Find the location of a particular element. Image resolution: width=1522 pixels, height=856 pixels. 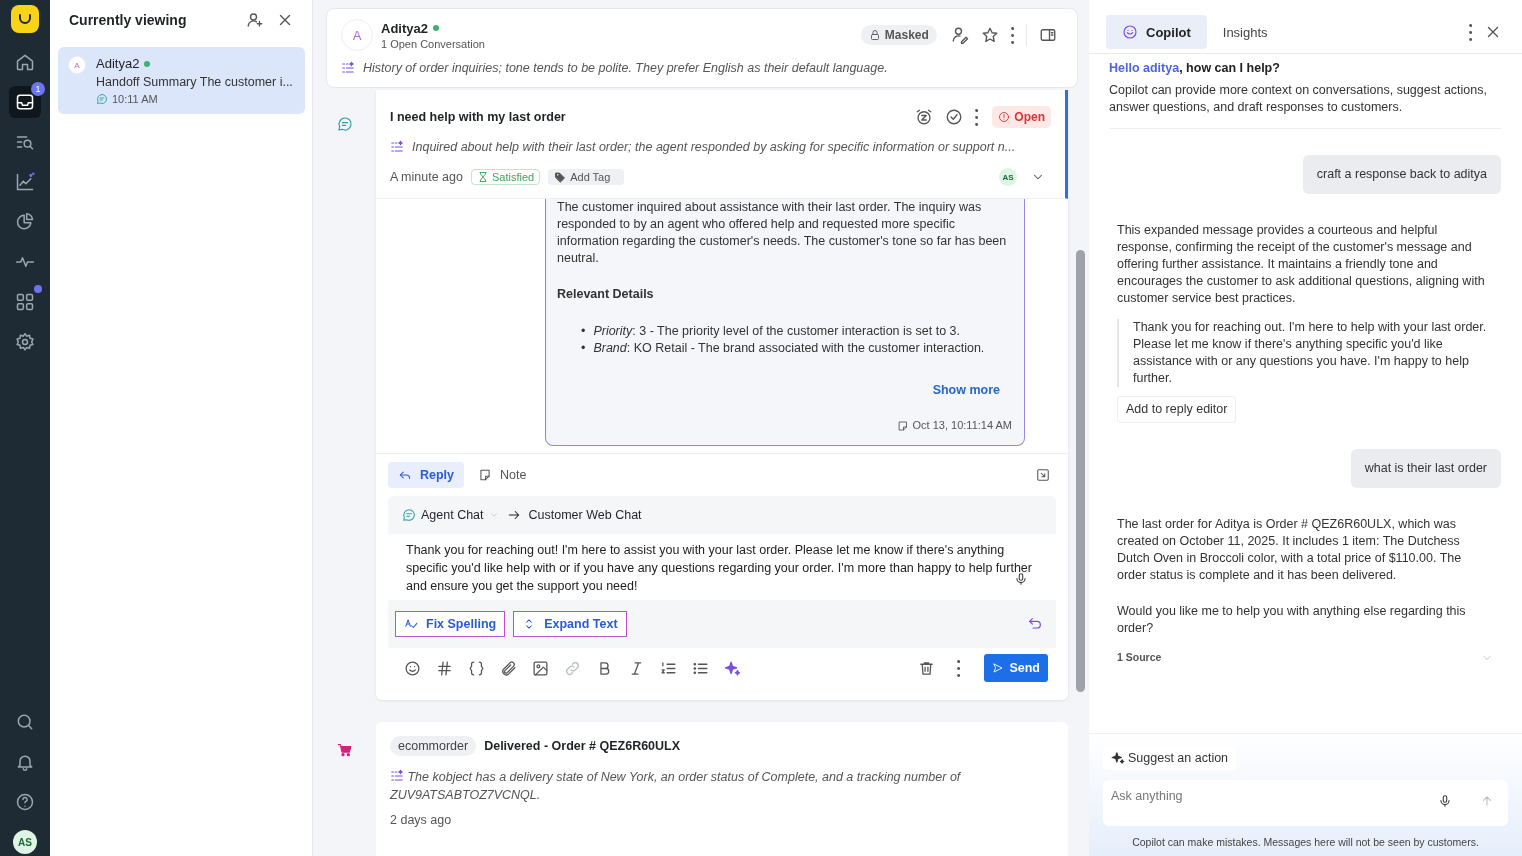

user-avatar: AS is located at coordinates (25, 842).